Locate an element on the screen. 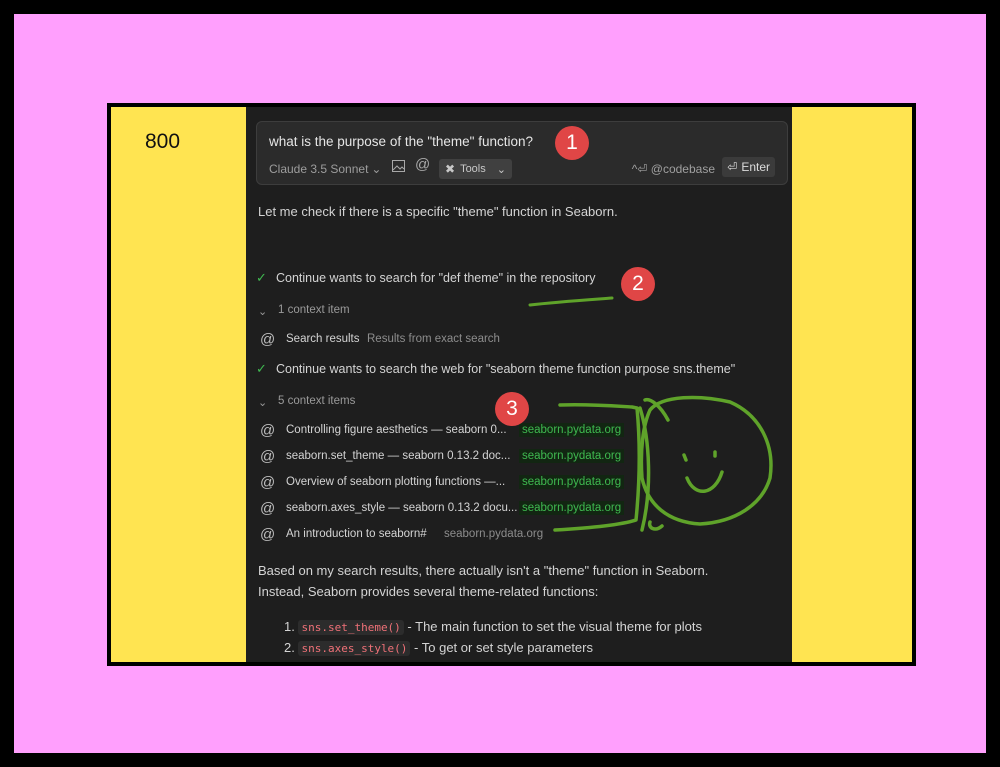  context-item-title: An introduction to seaborn# is located at coordinates (356, 534).